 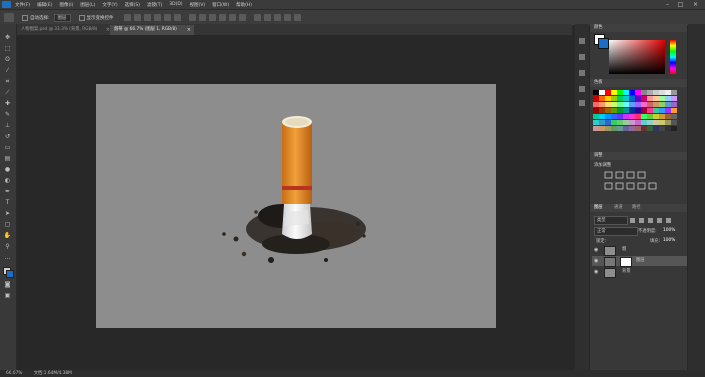 What do you see at coordinates (7, 59) in the screenshot?
I see `lasso-tool-icon: ʘ` at bounding box center [7, 59].